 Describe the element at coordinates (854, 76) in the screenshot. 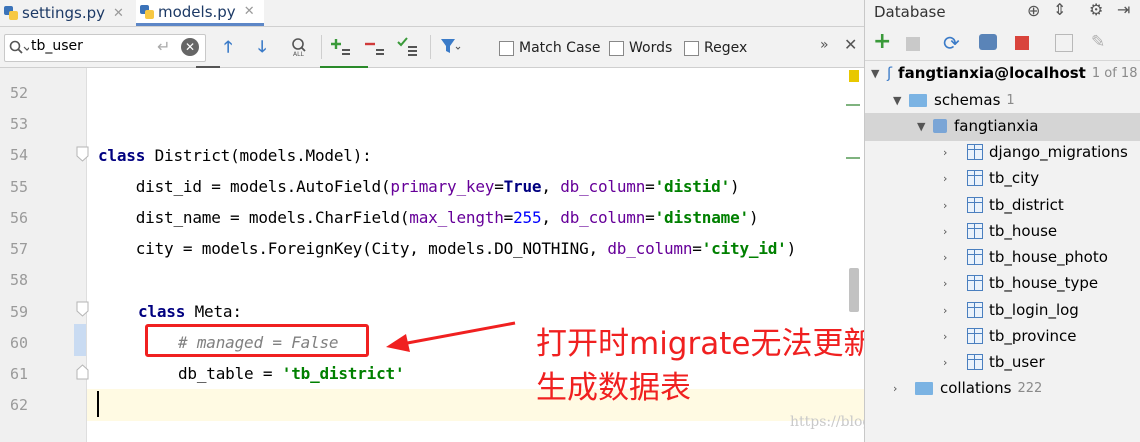

I see `warning-marker` at that location.